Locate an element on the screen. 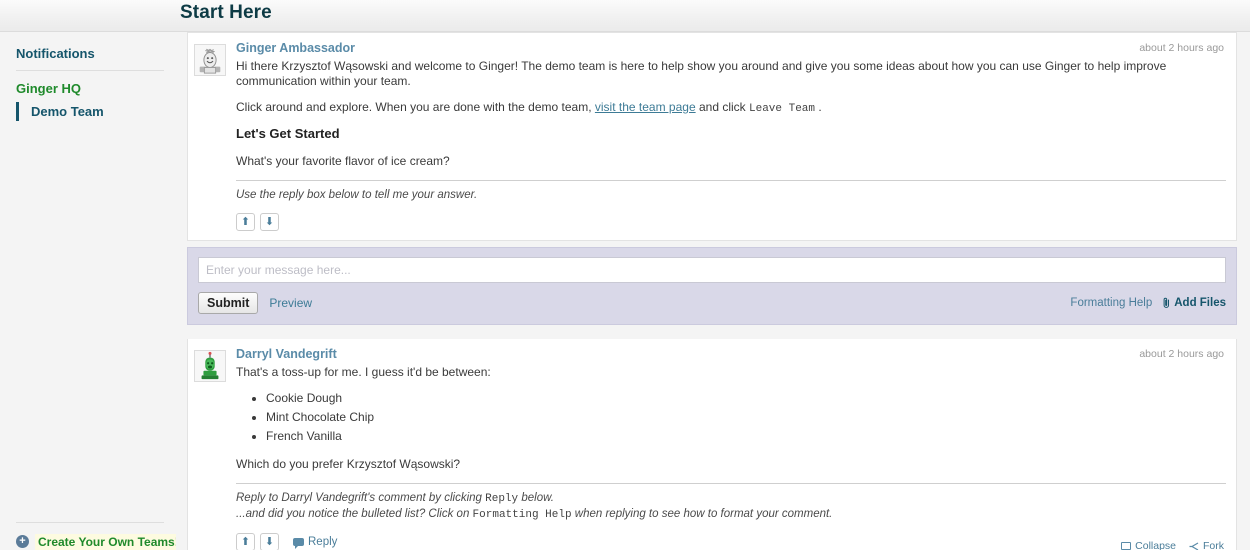 The image size is (1250, 550). fork-button: Fork is located at coordinates (1206, 545).